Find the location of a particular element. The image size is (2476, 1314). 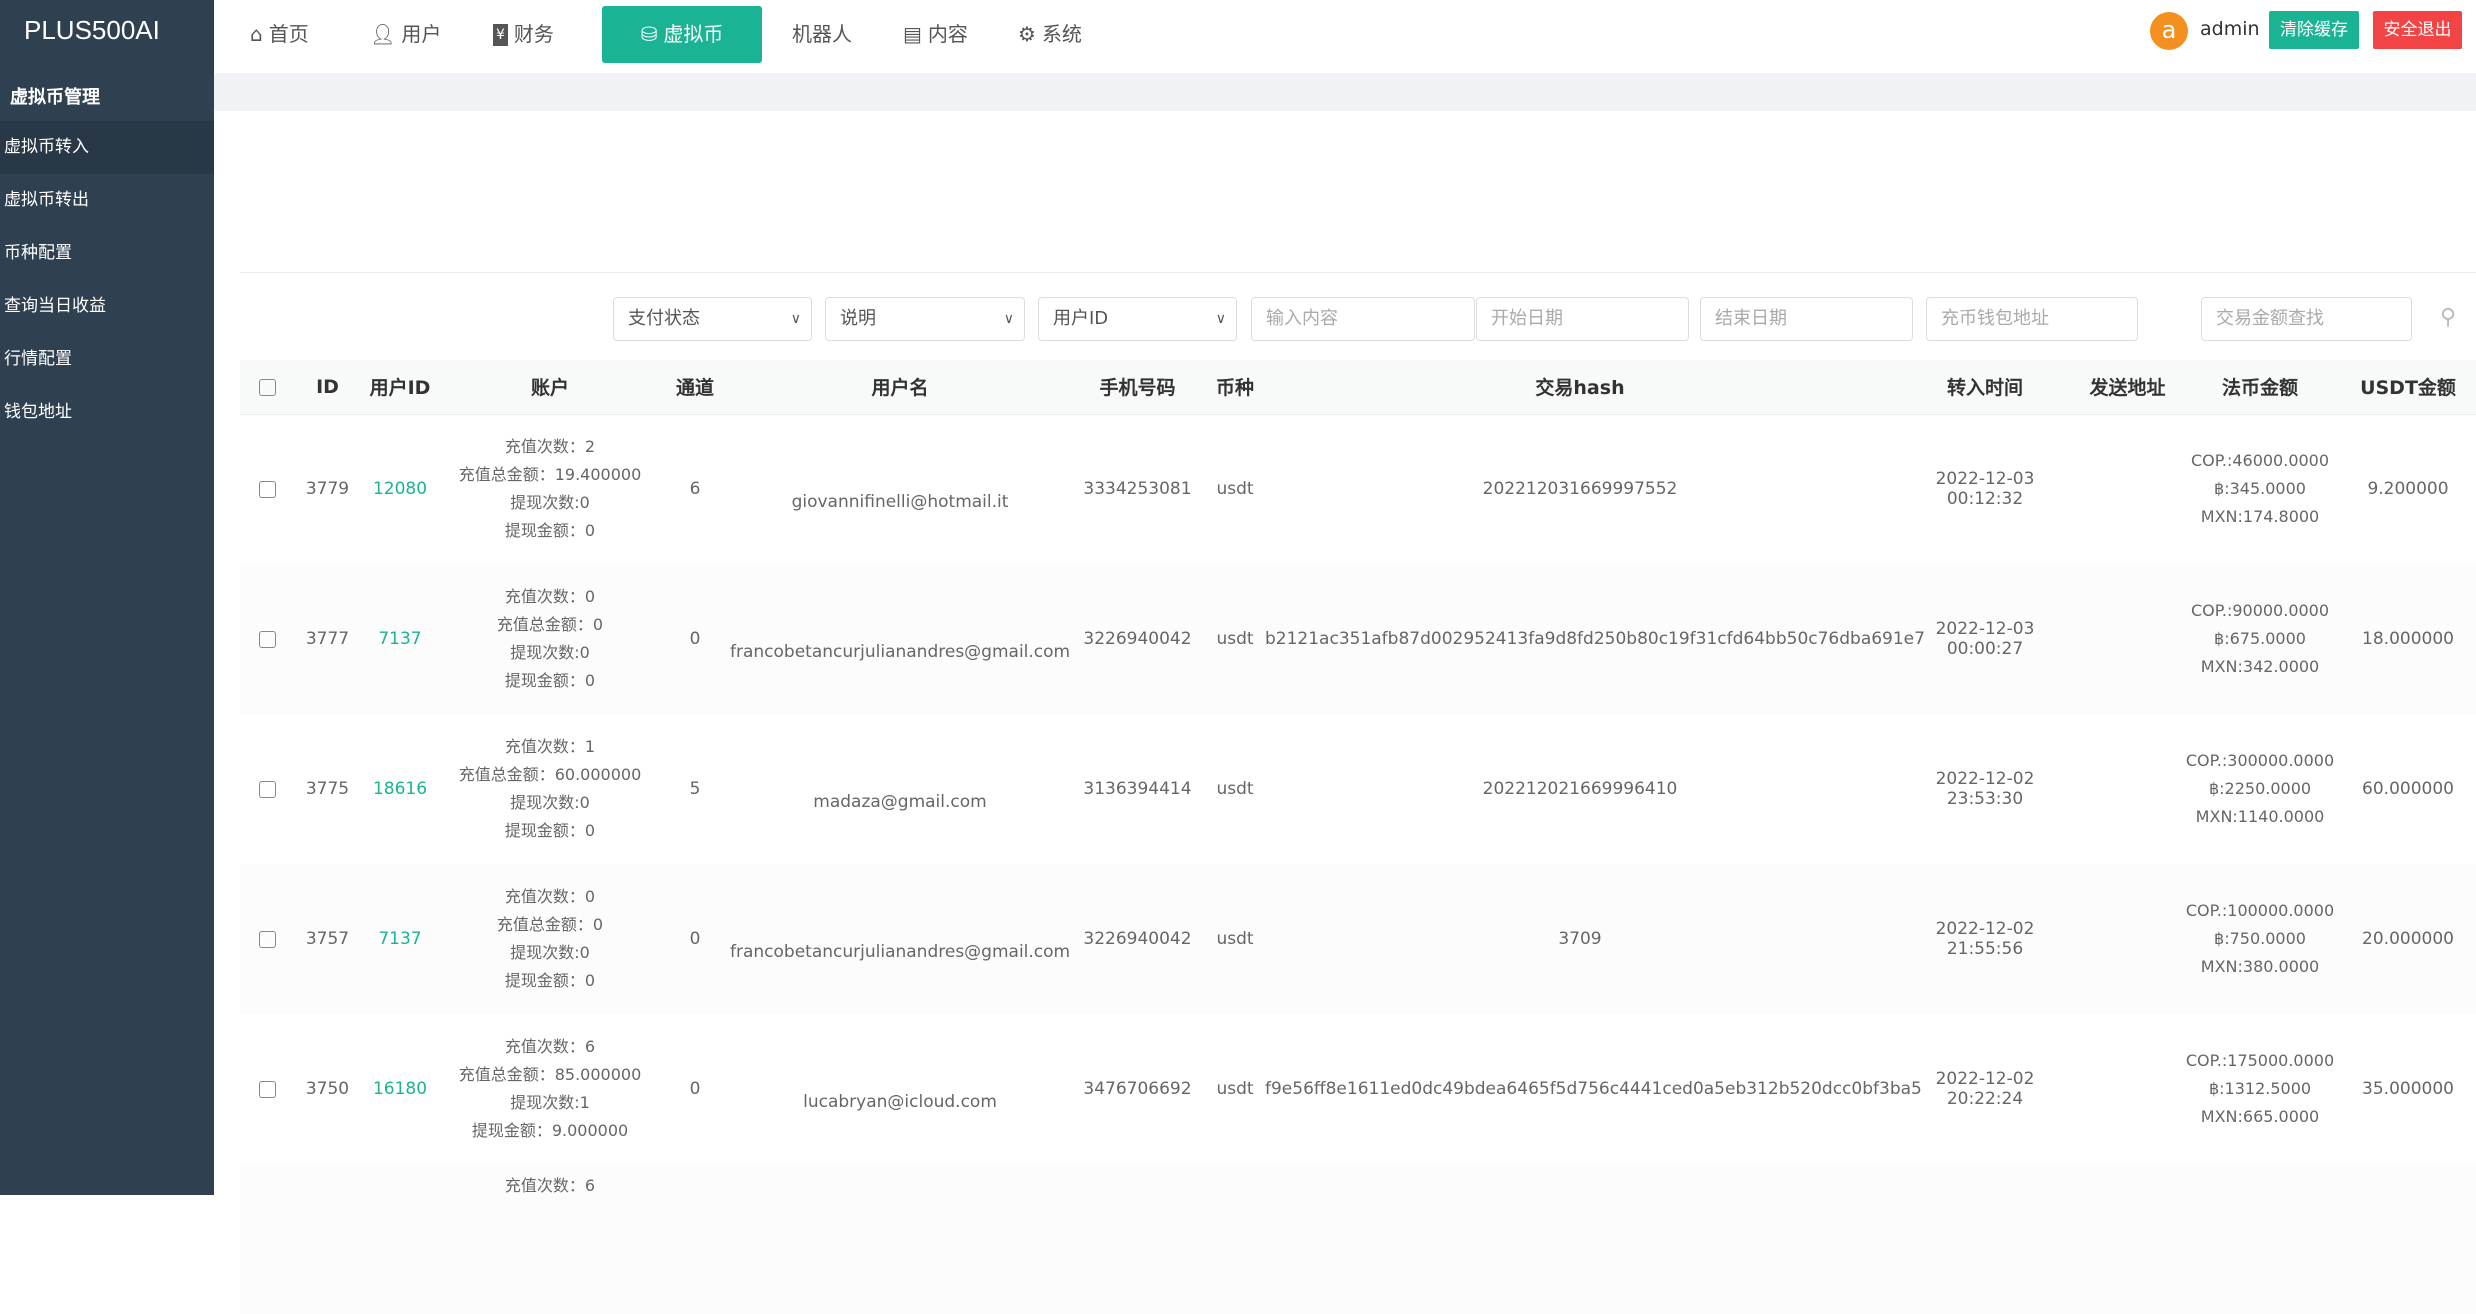

cell-time: 2022-12-02 20:22:24 is located at coordinates (1985, 1089).